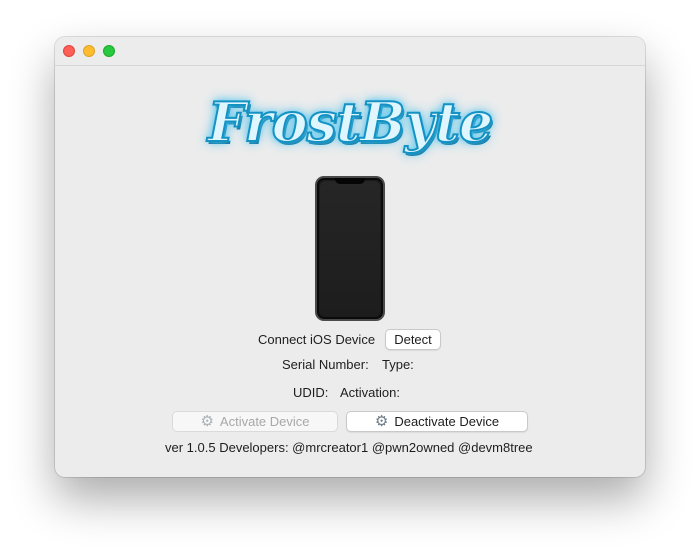 The width and height of the screenshot is (700, 551). What do you see at coordinates (350, 51) in the screenshot?
I see `title-bar` at bounding box center [350, 51].